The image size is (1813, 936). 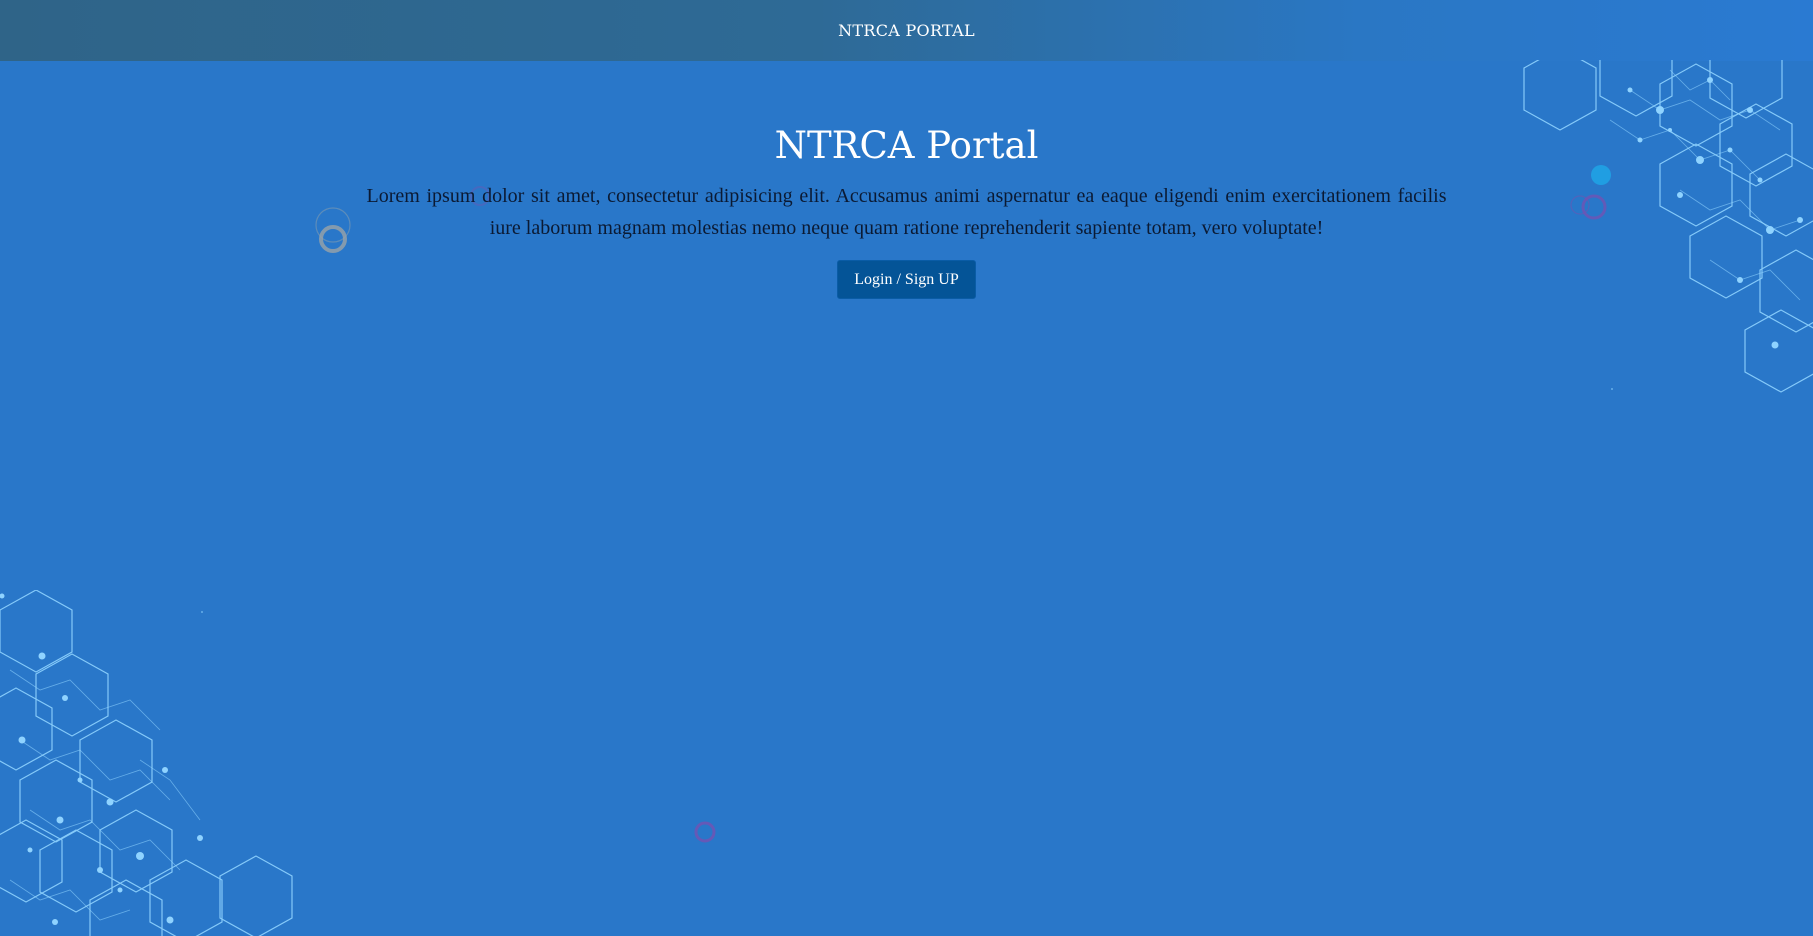 I want to click on page-title: NTRCA Portal, so click(x=906, y=145).